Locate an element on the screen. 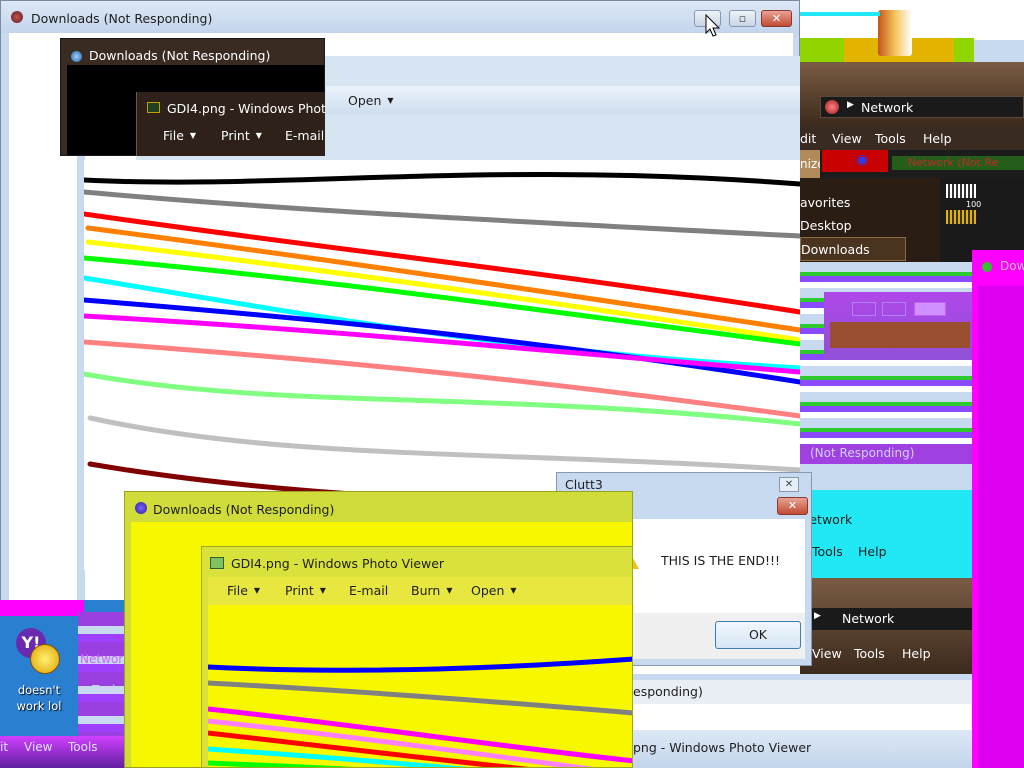 The width and height of the screenshot is (1024, 768). green-ghost-bar: Network (Not Re is located at coordinates (958, 163).